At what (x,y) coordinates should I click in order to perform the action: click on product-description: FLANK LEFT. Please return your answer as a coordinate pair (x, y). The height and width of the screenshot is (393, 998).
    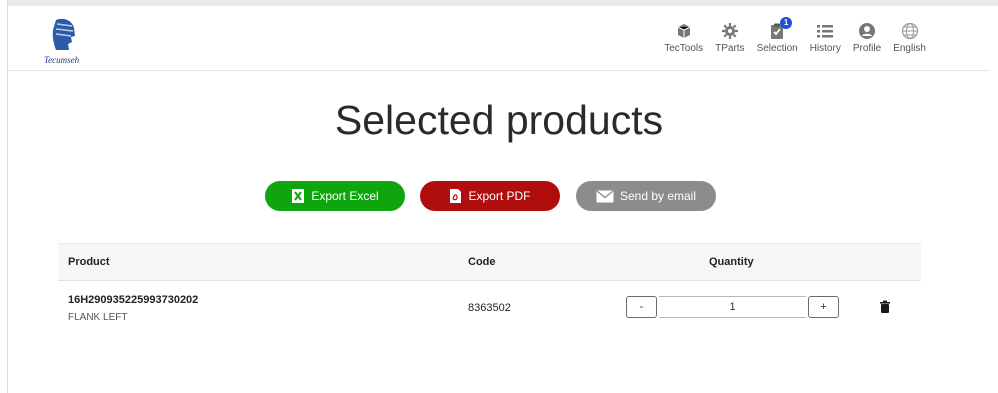
    Looking at the image, I should click on (98, 317).